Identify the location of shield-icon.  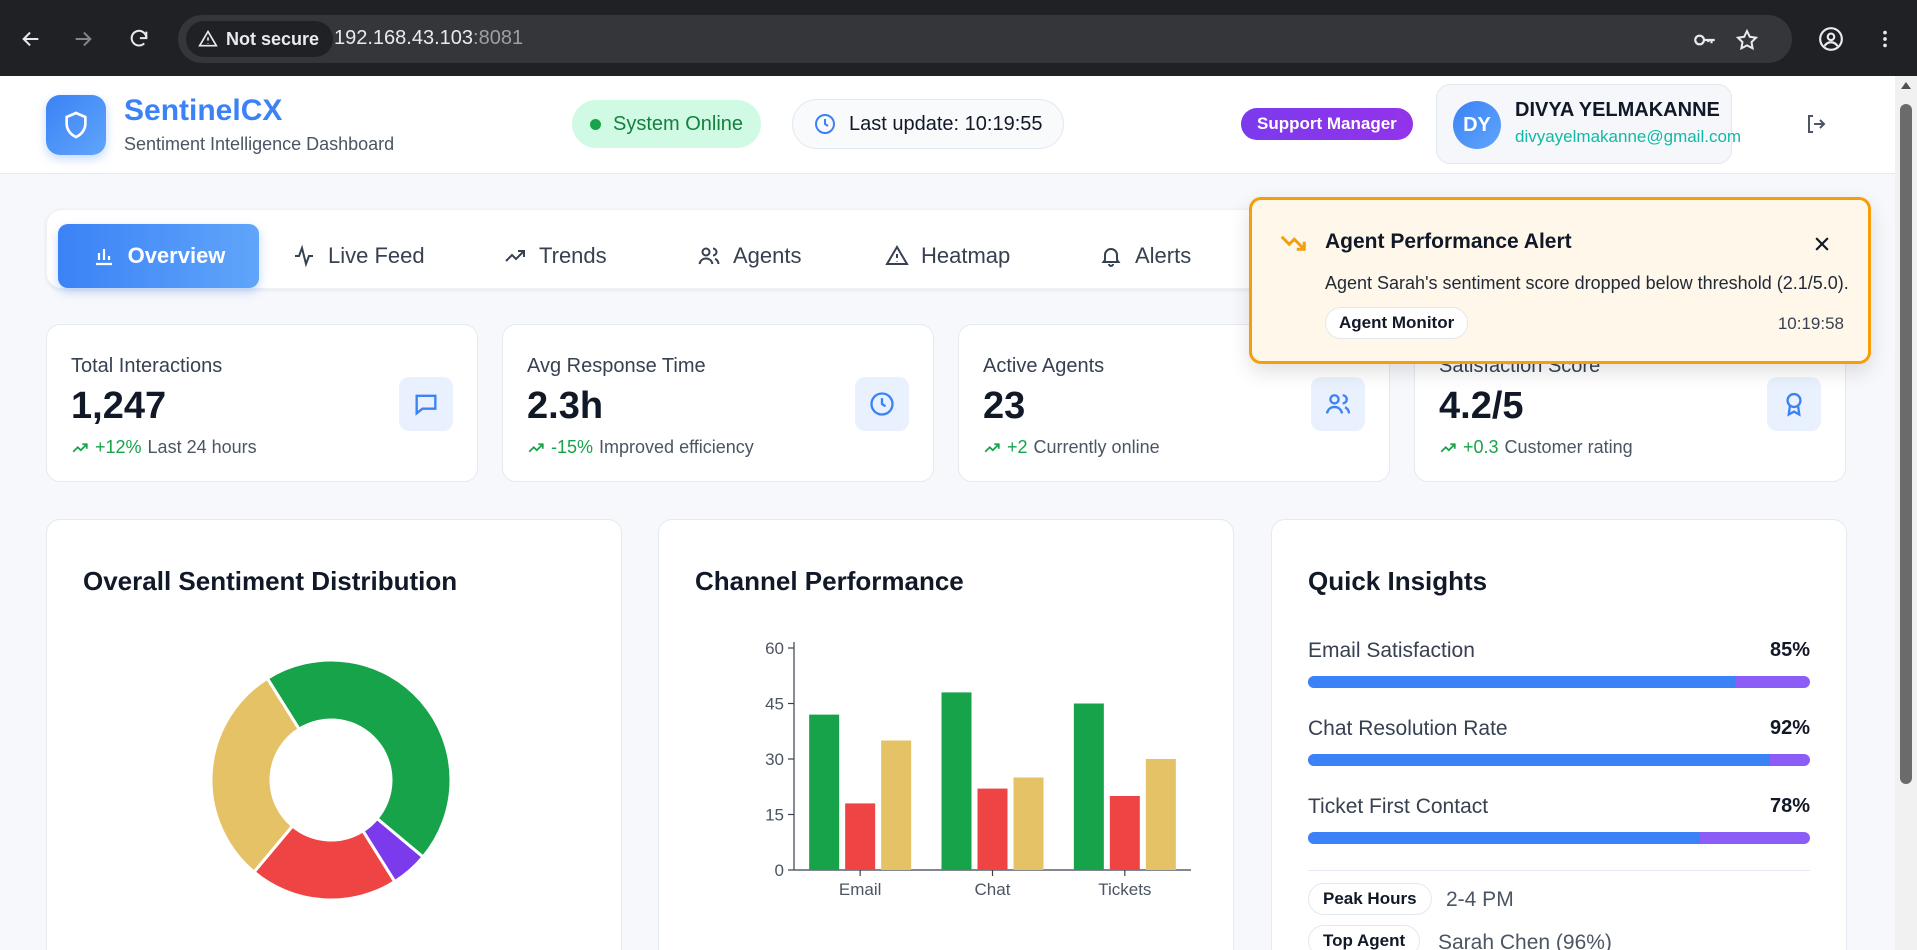
(76, 125).